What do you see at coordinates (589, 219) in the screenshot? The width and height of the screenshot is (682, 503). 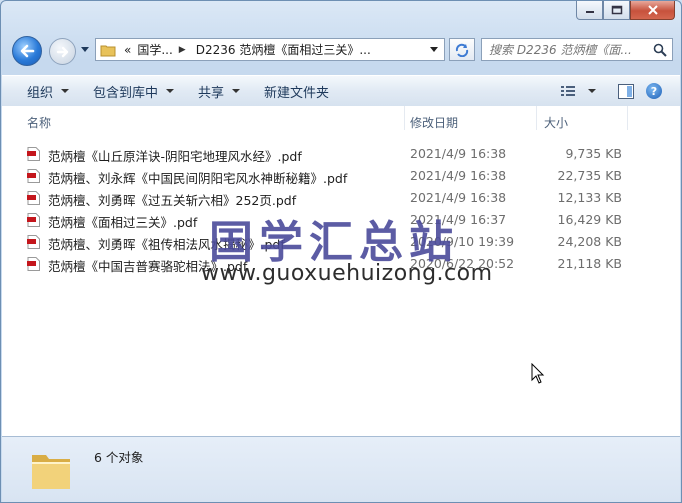 I see `file-size: 16,429 KB` at bounding box center [589, 219].